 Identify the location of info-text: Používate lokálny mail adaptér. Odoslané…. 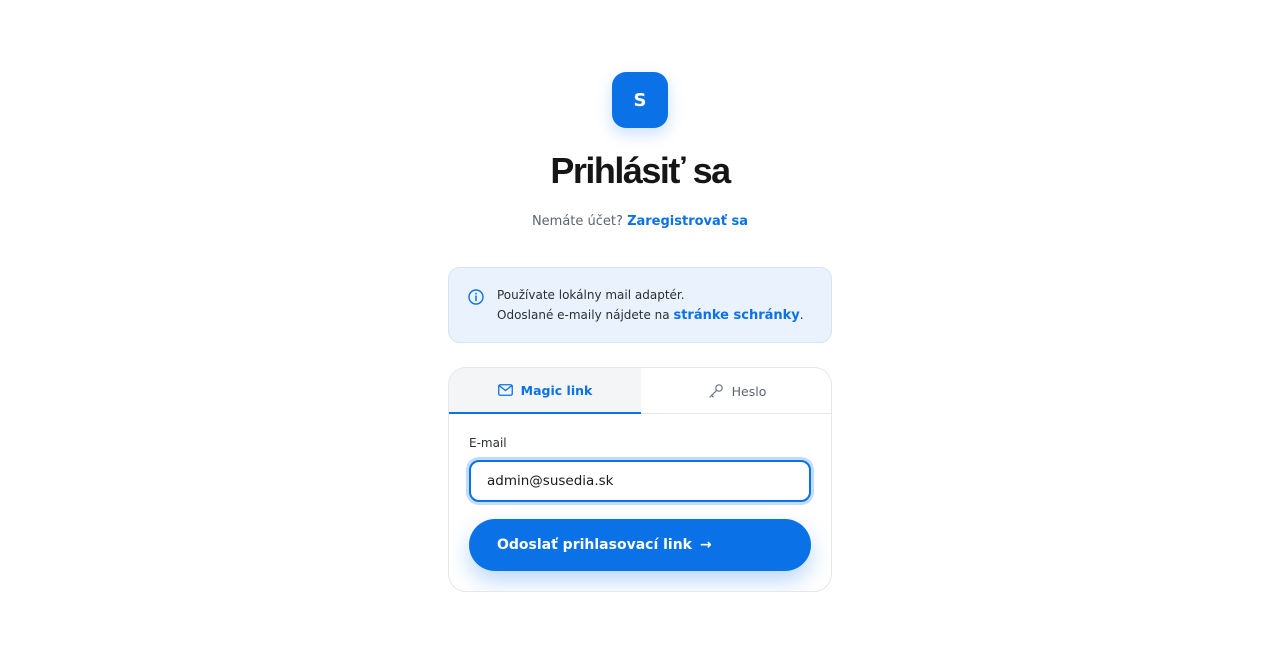
(650, 305).